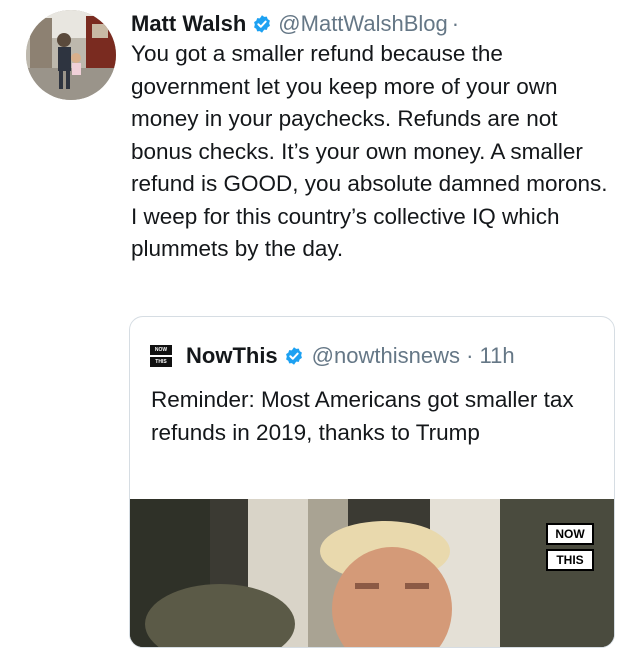 This screenshot has height=648, width=640. What do you see at coordinates (232, 356) in the screenshot?
I see `quoted-author-name: NowThis` at bounding box center [232, 356].